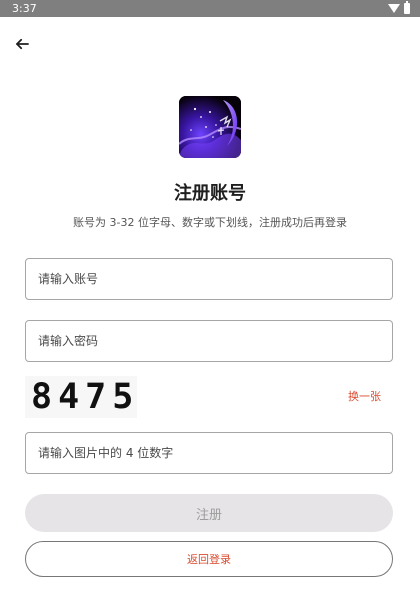 Image resolution: width=420 pixels, height=611 pixels. I want to click on account-input, so click(209, 279).